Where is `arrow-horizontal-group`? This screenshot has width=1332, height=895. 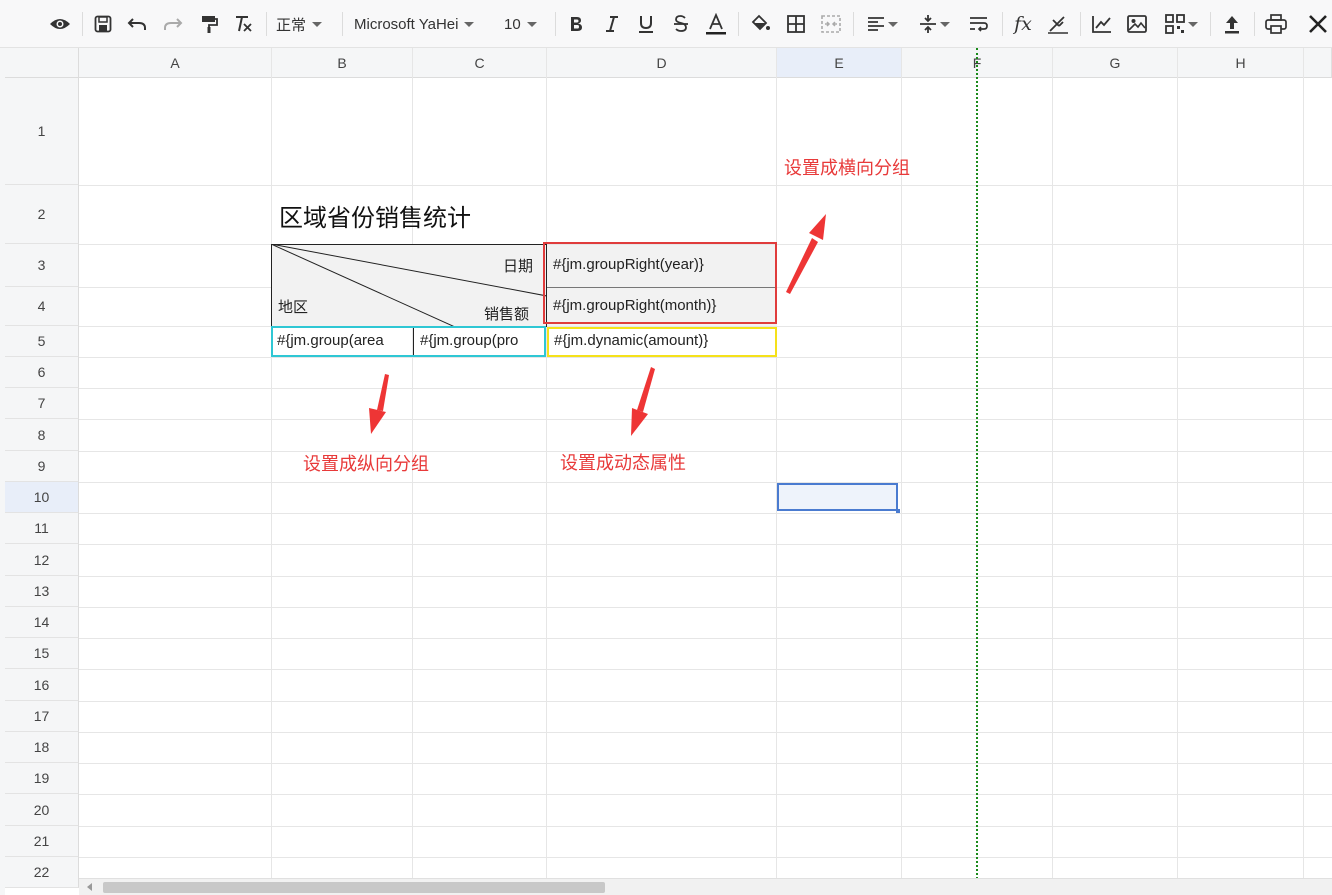 arrow-horizontal-group is located at coordinates (806, 254).